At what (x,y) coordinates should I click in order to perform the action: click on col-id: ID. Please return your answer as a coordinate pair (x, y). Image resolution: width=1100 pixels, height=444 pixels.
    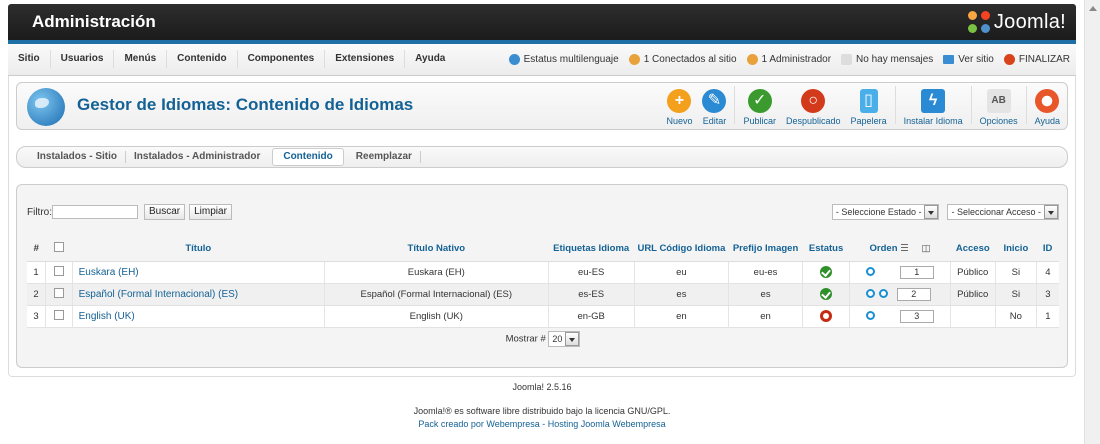
    Looking at the image, I should click on (1047, 249).